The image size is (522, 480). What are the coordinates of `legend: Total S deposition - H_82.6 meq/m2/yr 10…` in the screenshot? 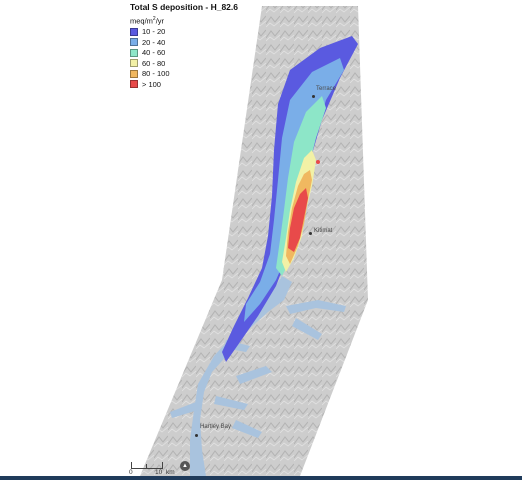 It's located at (200, 46).